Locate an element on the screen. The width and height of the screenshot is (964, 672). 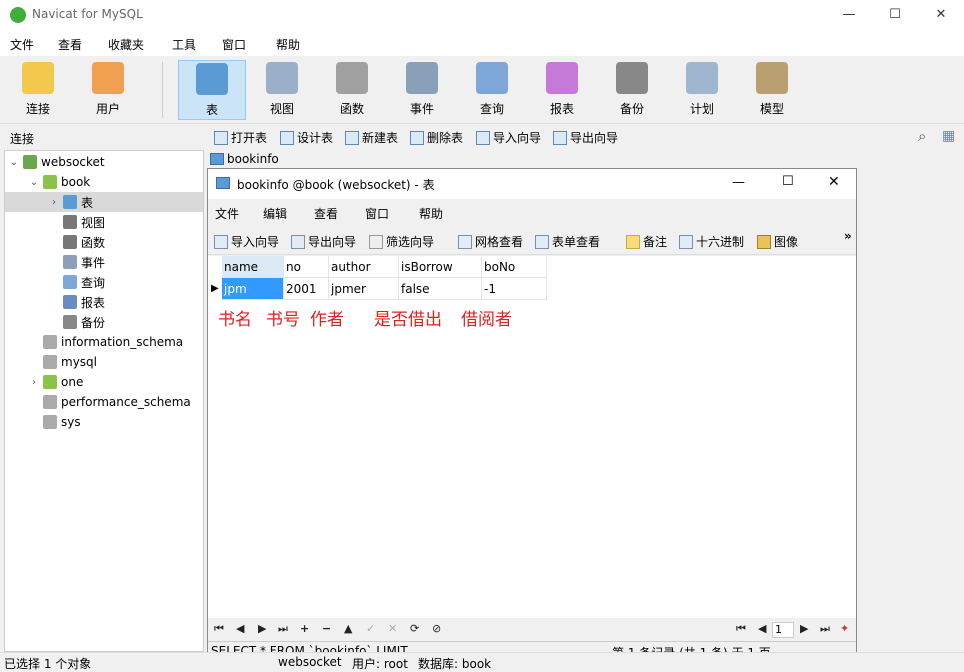
table-cell: -1 is located at coordinates (514, 289).